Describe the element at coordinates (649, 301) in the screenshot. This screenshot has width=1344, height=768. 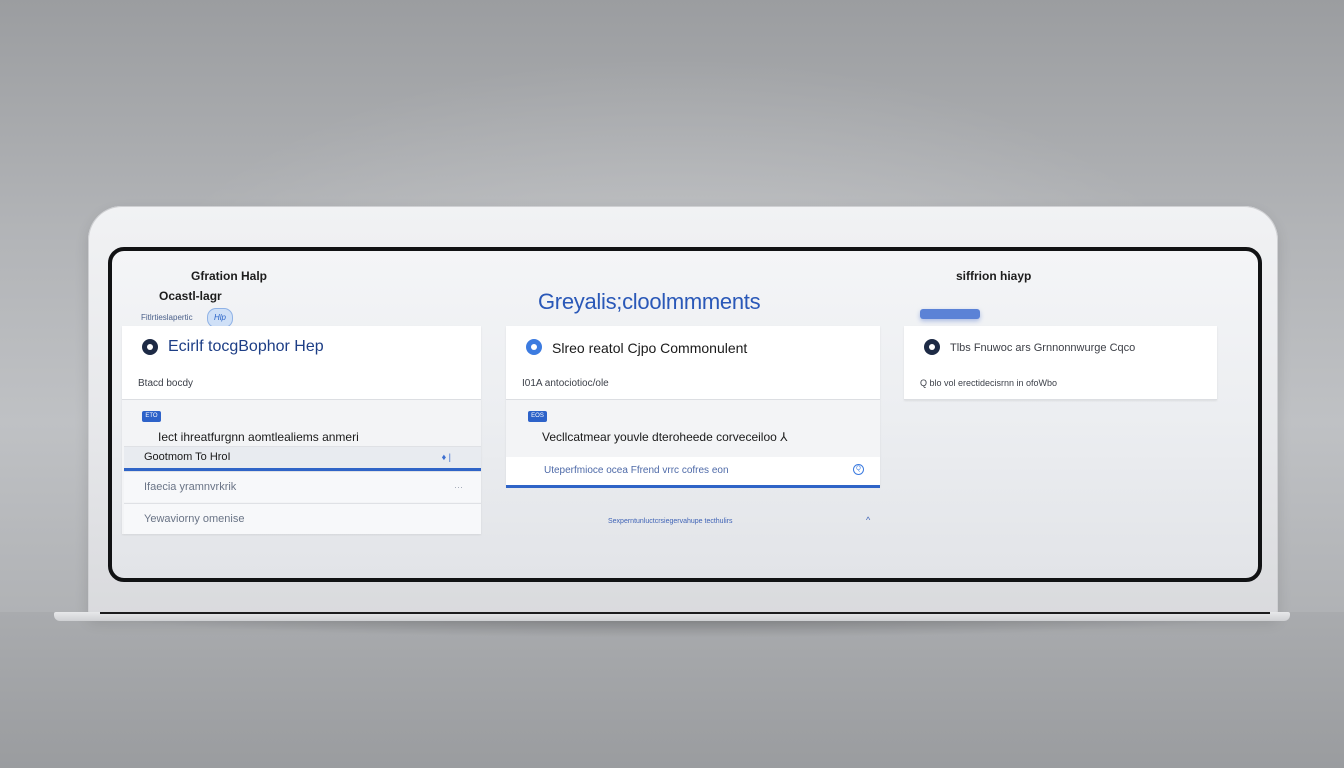
I see `page-title: Greyalis;cloolmmments` at that location.